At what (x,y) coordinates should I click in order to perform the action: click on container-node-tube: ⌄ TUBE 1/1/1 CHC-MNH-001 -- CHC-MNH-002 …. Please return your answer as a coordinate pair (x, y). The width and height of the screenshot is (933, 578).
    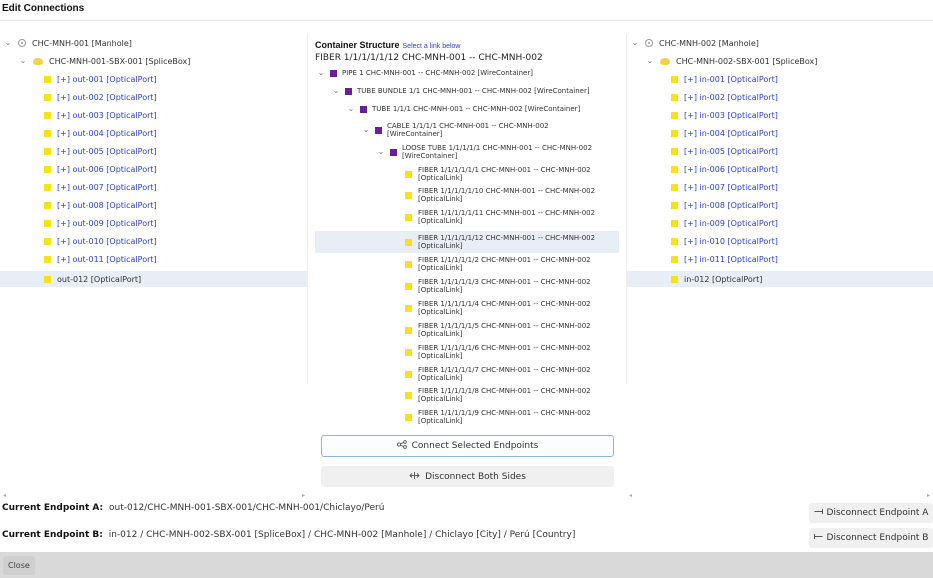
    Looking at the image, I should click on (483, 109).